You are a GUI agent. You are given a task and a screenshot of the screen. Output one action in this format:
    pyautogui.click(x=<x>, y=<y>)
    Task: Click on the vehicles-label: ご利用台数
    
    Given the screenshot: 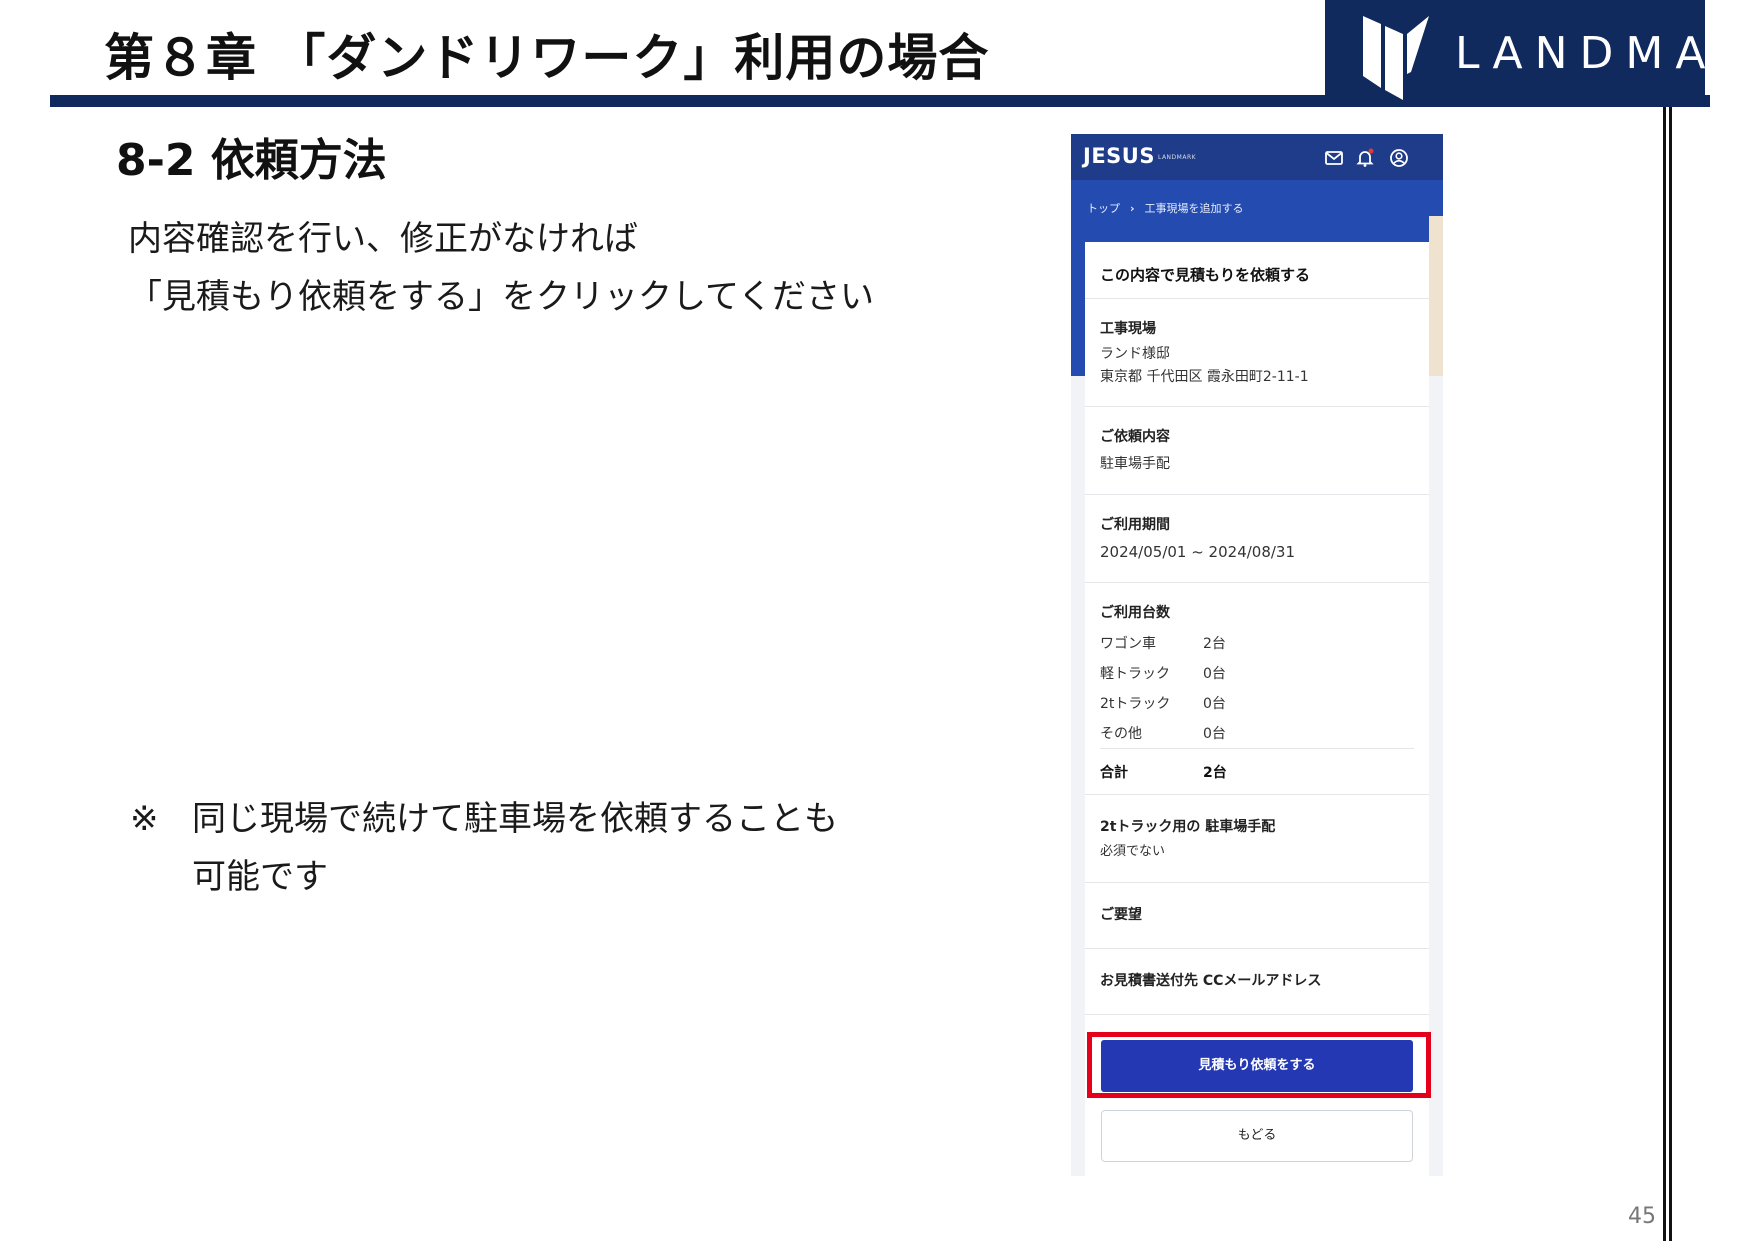 What is the action you would take?
    pyautogui.click(x=1135, y=613)
    